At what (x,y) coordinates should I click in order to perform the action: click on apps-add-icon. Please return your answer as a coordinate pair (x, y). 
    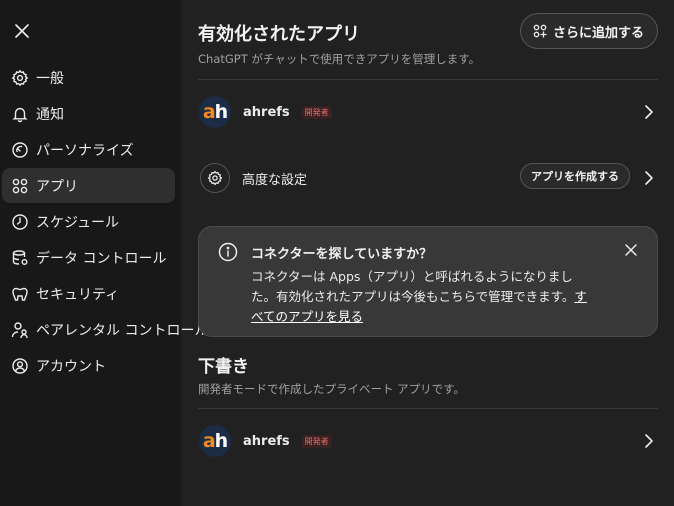
    Looking at the image, I should click on (540, 31).